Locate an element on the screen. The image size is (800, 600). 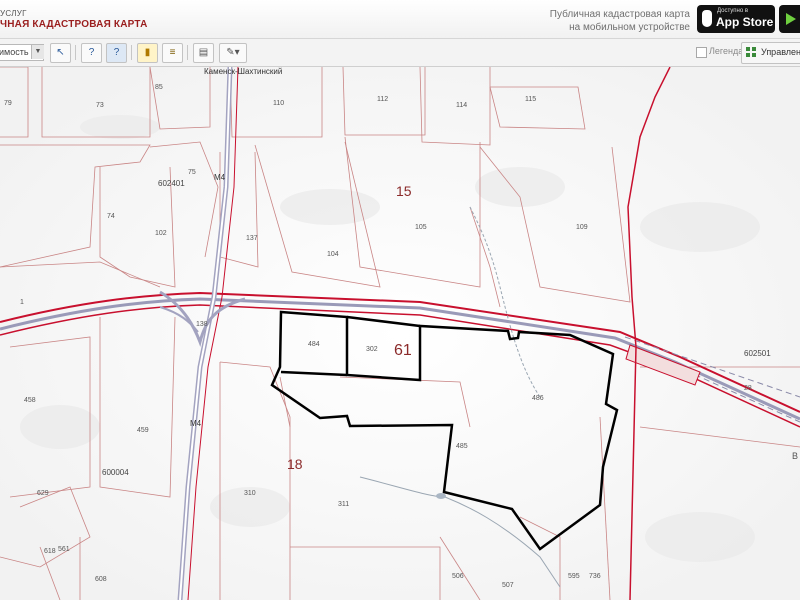
parcel-label: 302 is located at coordinates (372, 349).